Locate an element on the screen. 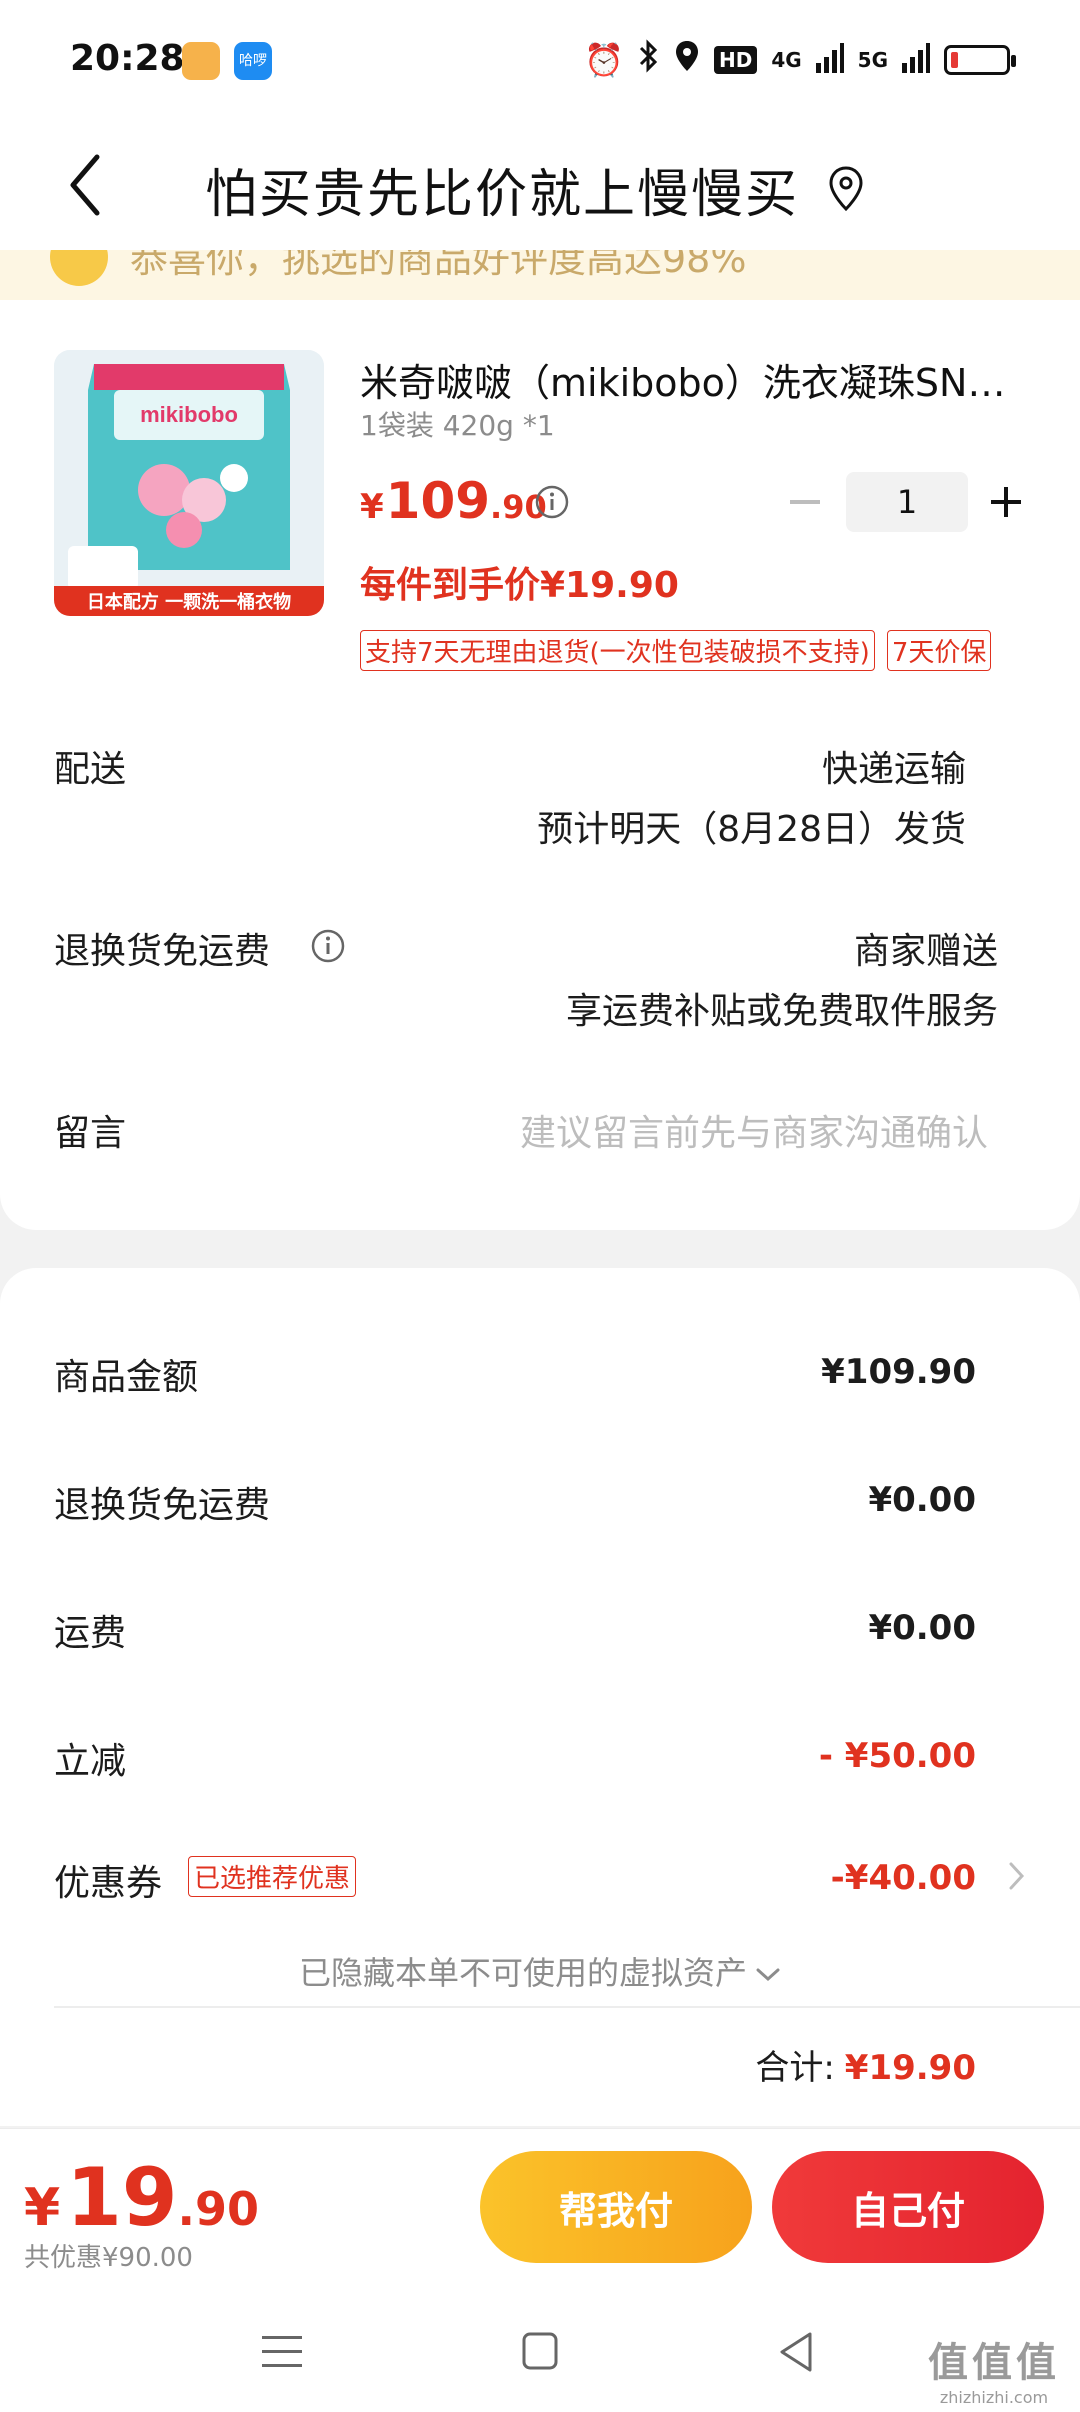  chevron-left-icon is located at coordinates (85, 185).